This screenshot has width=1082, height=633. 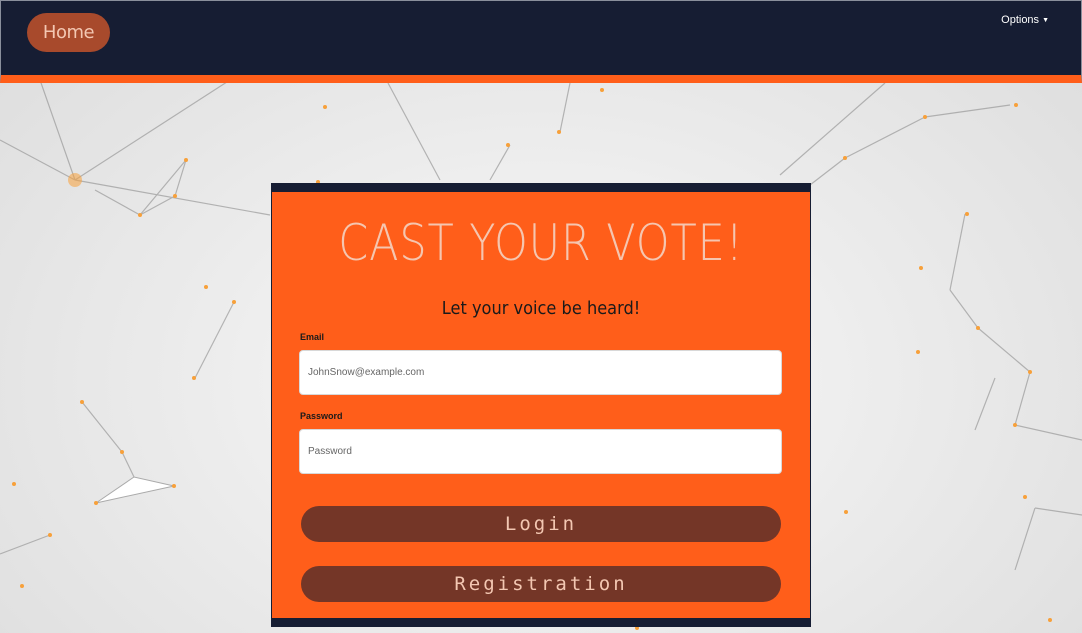 I want to click on password-field, so click(x=540, y=451).